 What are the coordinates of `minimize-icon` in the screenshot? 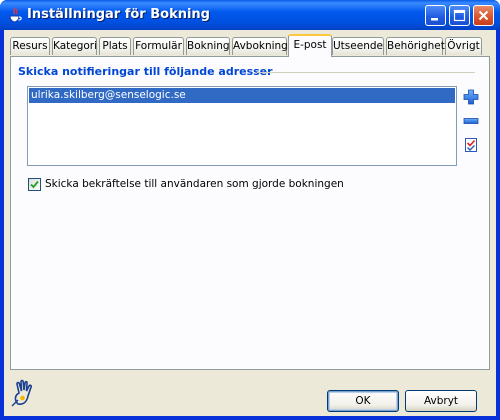 It's located at (434, 19).